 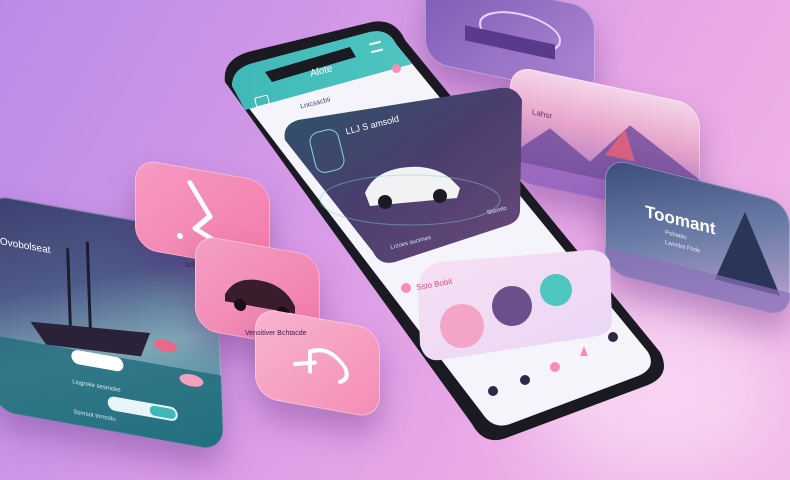 I want to click on profile-icon, so click(x=396, y=68).